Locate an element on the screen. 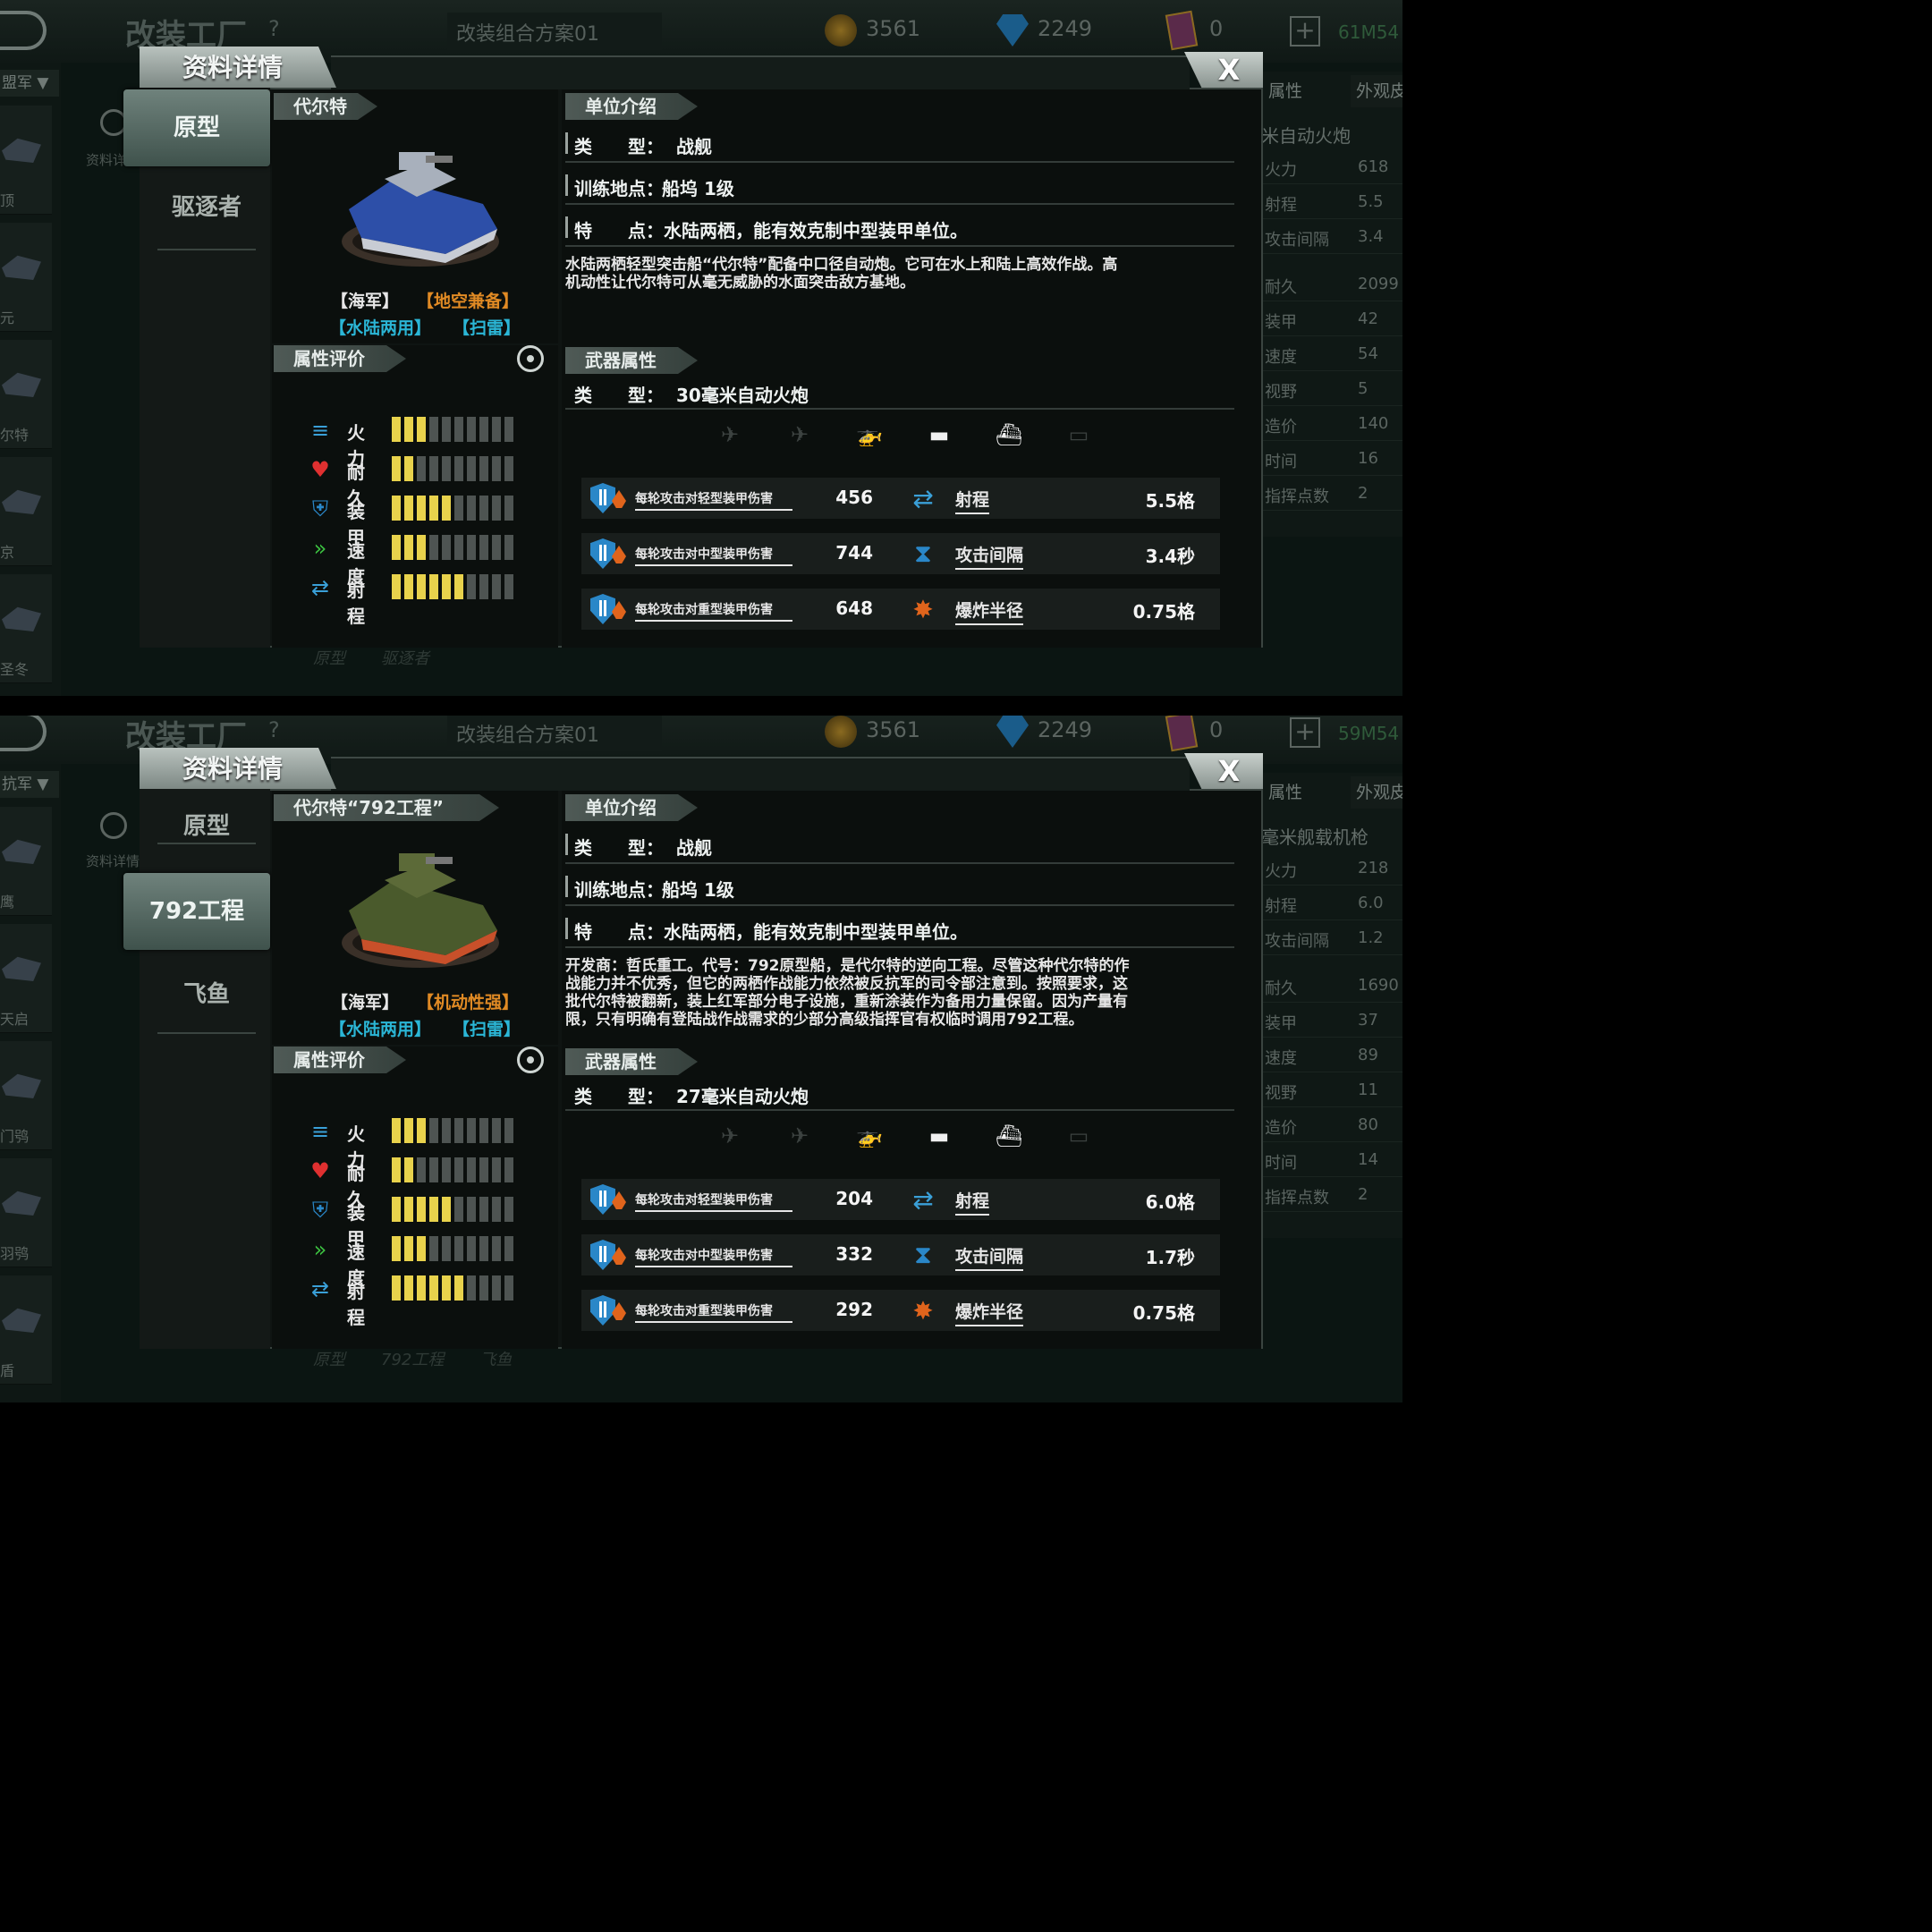 The image size is (1932, 1932). tab-separator is located at coordinates (206, 1033).